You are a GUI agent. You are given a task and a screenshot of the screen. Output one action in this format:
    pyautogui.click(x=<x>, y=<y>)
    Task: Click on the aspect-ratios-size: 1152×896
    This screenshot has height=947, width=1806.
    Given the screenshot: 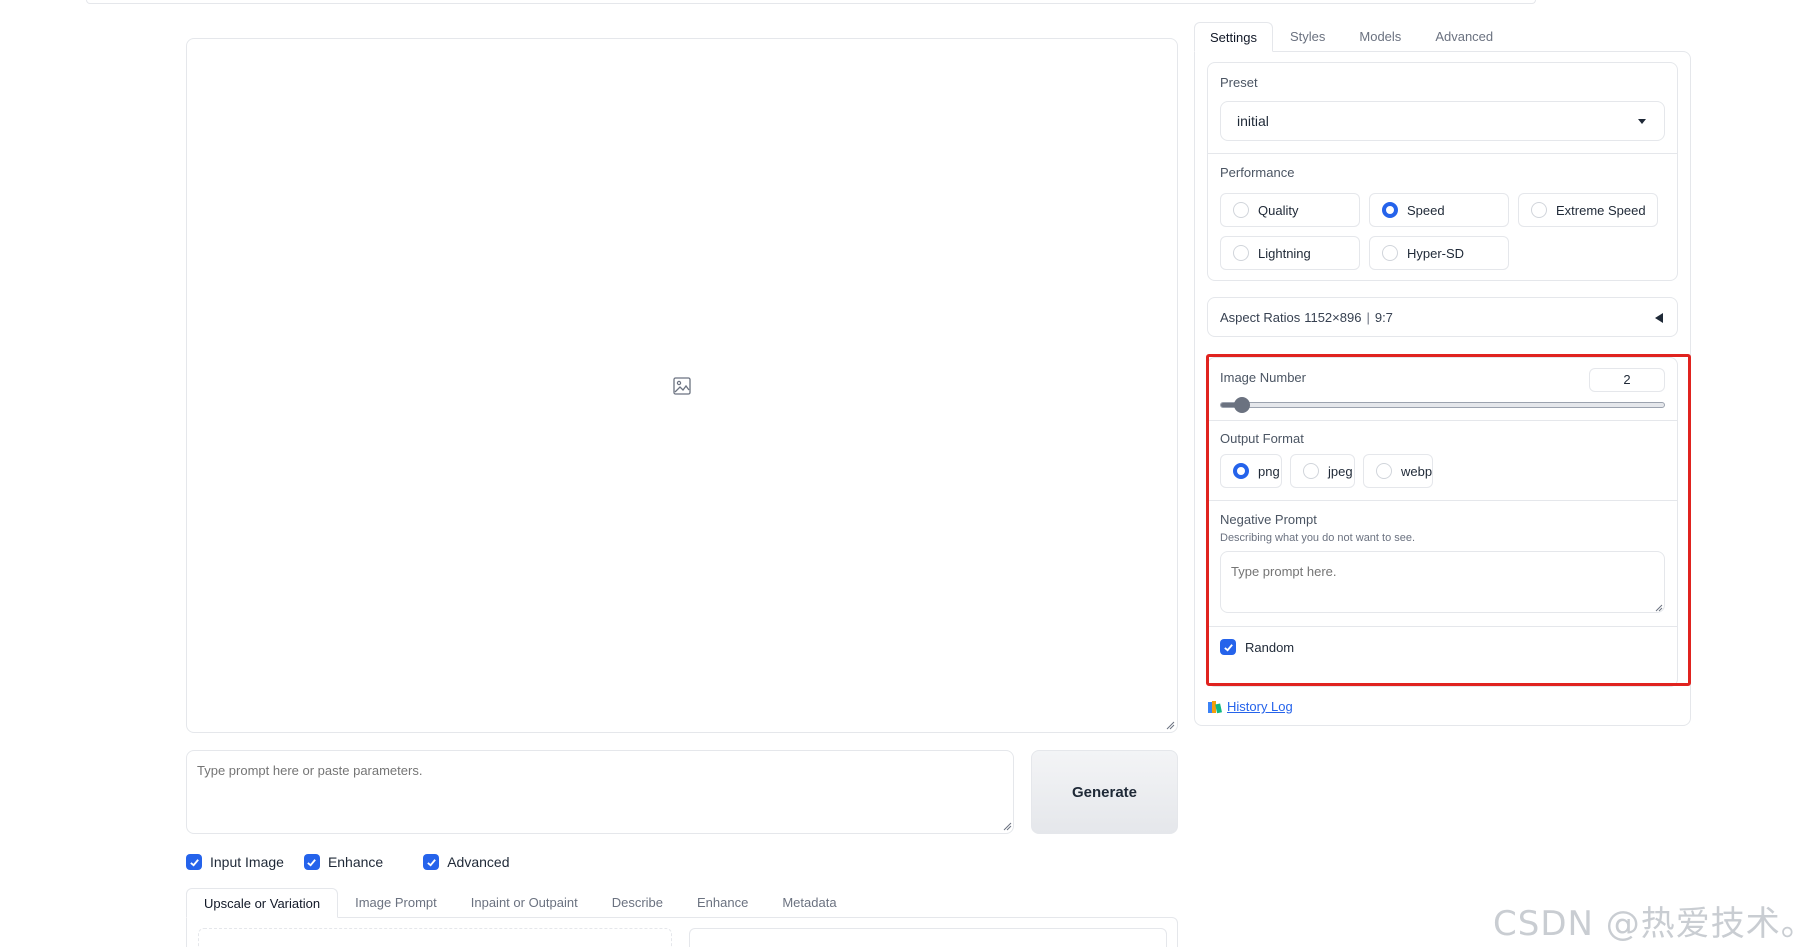 What is the action you would take?
    pyautogui.click(x=1333, y=317)
    